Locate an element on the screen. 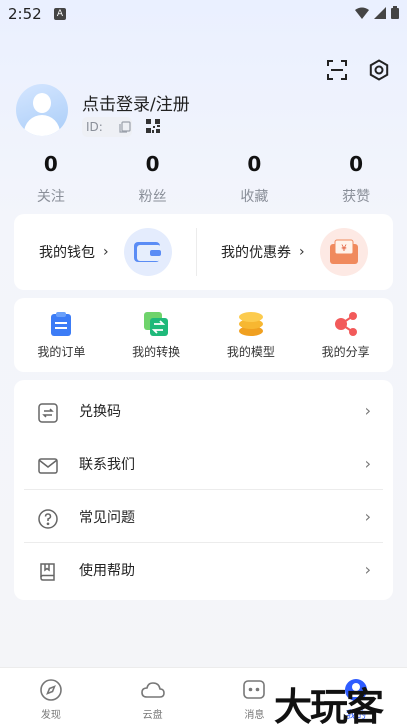  scan-icon is located at coordinates (337, 70).